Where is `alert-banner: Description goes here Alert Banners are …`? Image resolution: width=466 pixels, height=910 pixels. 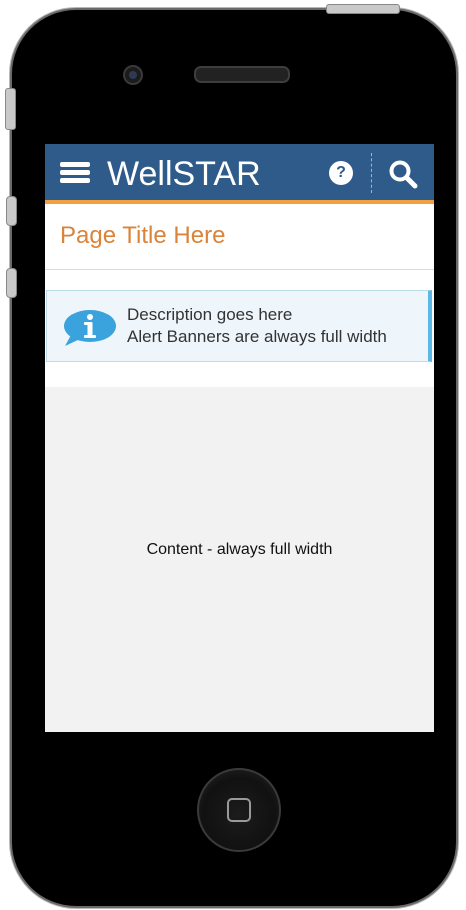
alert-banner: Description goes here Alert Banners are … is located at coordinates (239, 326).